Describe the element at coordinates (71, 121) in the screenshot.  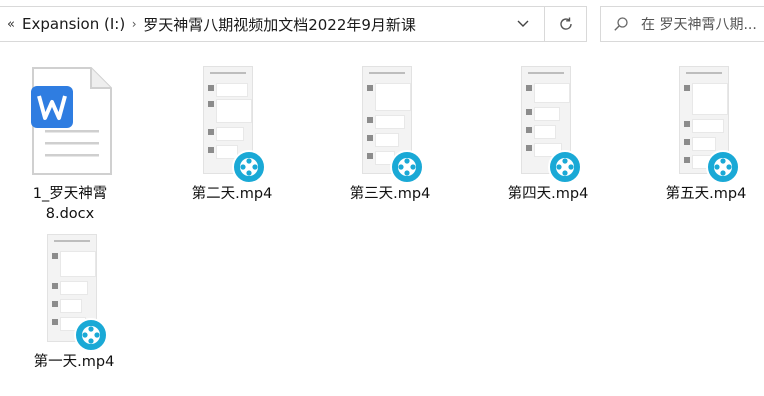
I see `word-document-icon` at that location.